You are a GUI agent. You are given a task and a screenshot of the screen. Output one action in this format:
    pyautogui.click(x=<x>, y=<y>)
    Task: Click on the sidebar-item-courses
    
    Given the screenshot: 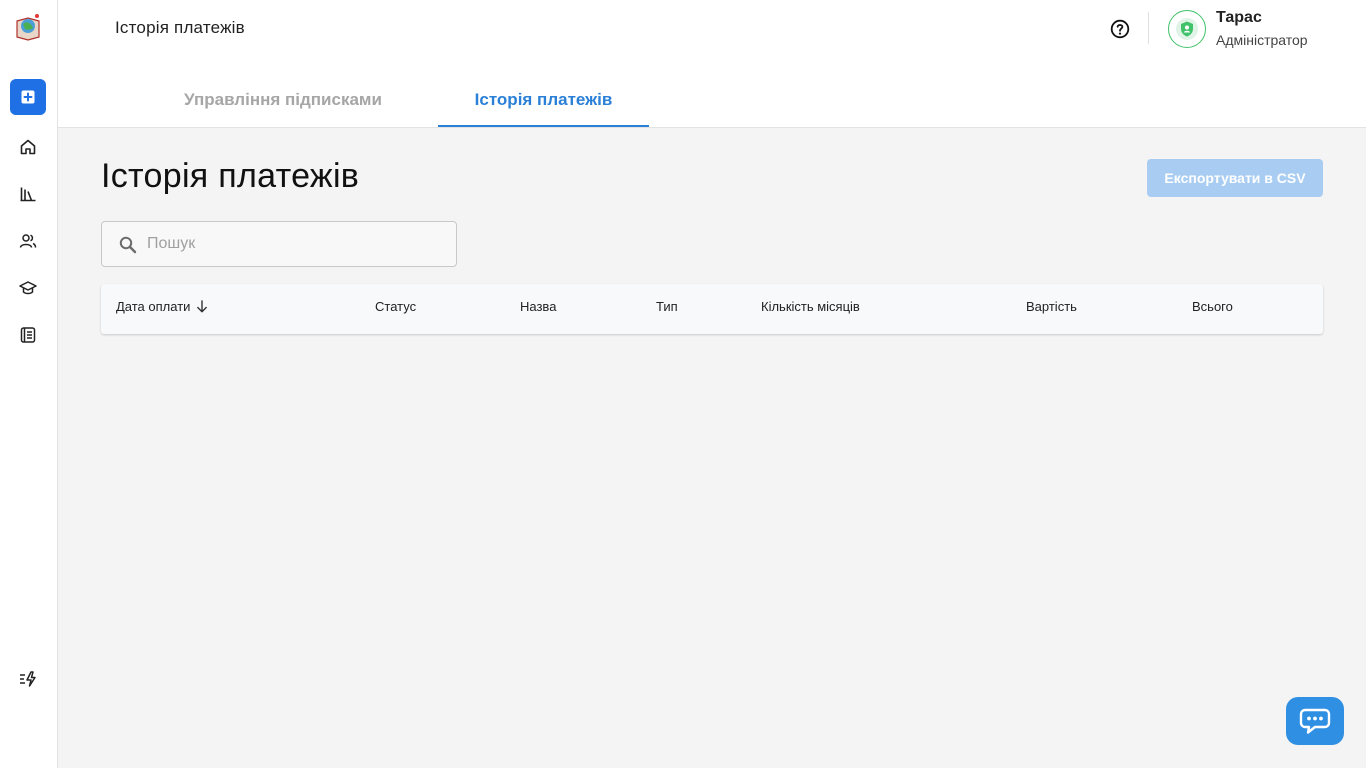 What is the action you would take?
    pyautogui.click(x=28, y=288)
    